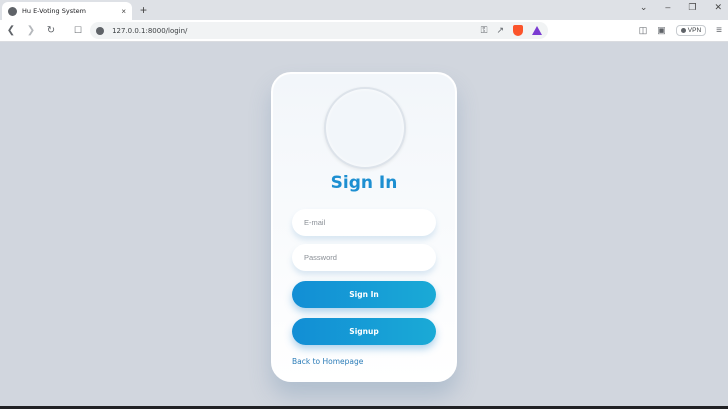 This screenshot has height=409, width=728. I want to click on key-icon: ⚿, so click(484, 30).